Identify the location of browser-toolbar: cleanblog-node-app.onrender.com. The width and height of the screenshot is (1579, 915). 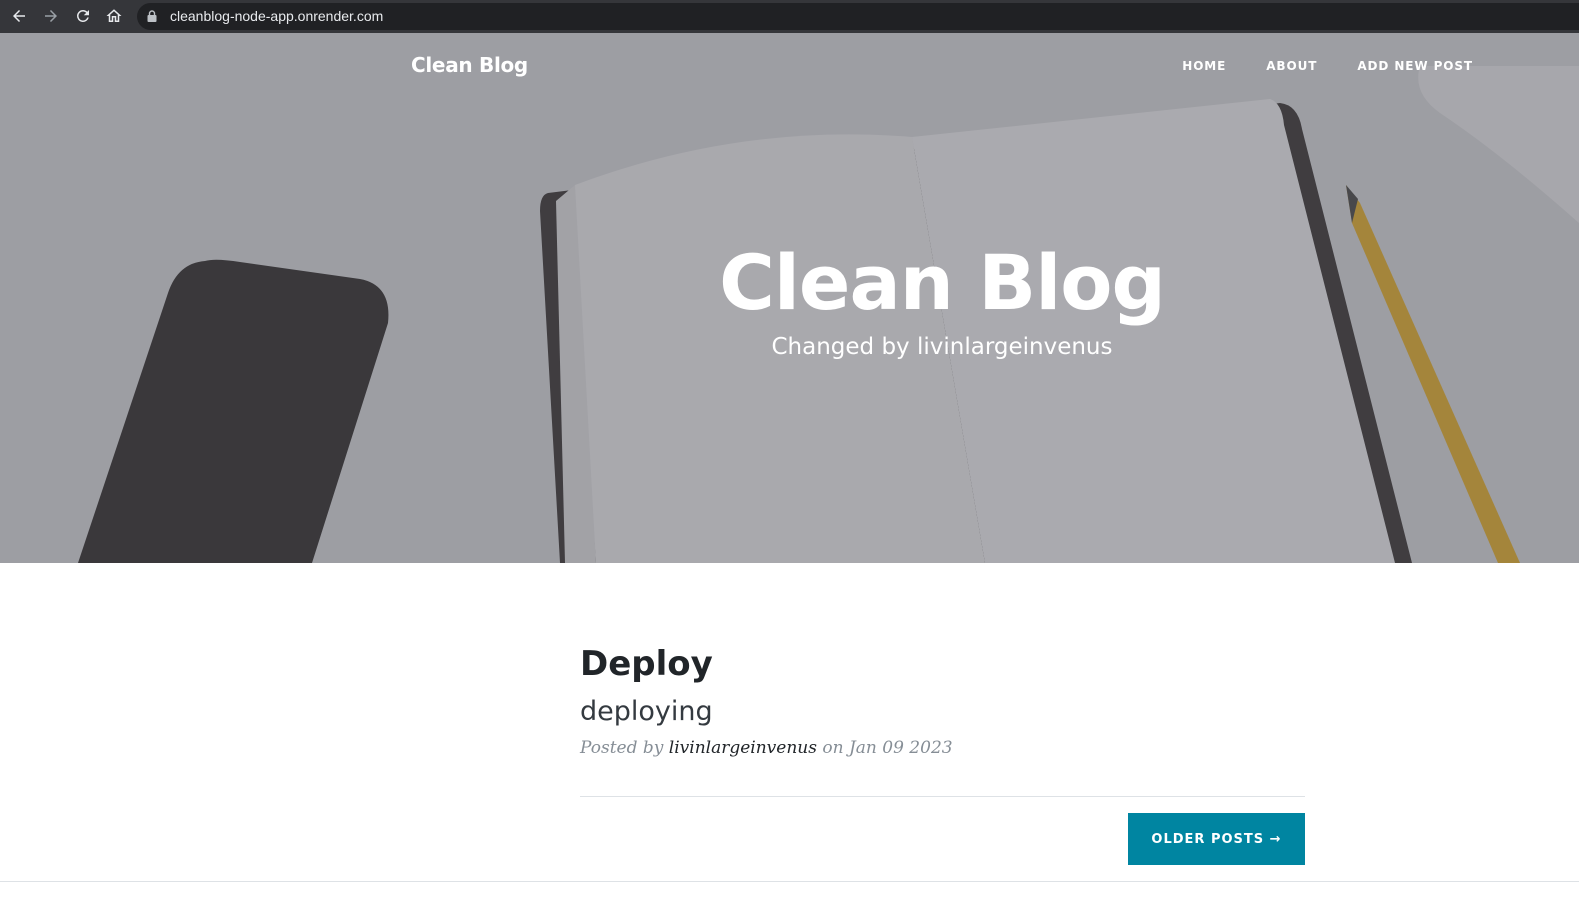
(789, 16).